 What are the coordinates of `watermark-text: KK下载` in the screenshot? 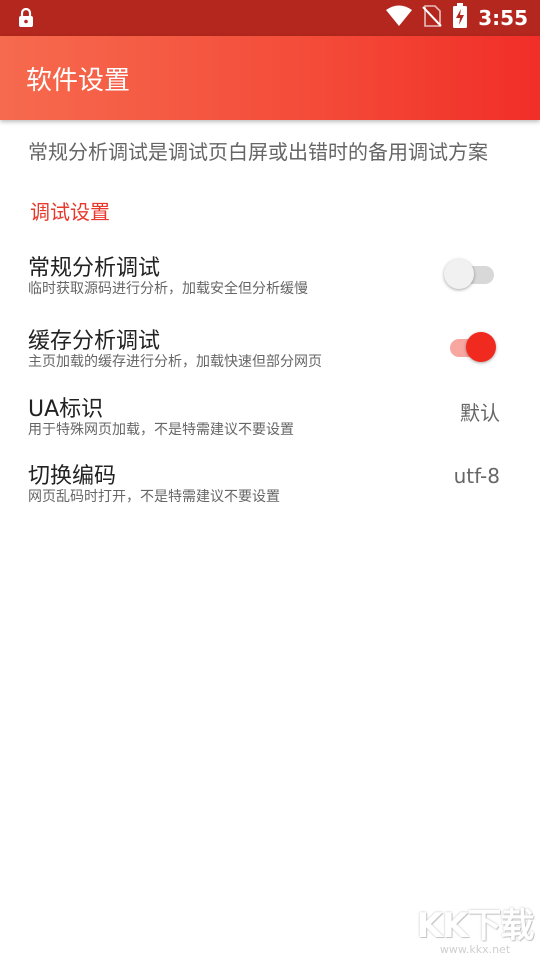 It's located at (475, 926).